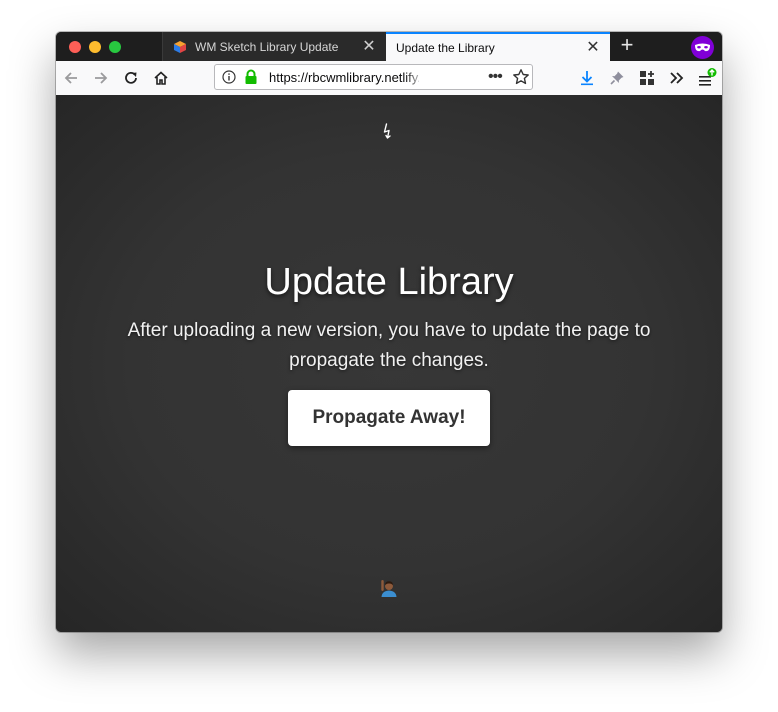 This screenshot has width=778, height=712. I want to click on propagate-away-button: Propagate Away!, so click(389, 418).